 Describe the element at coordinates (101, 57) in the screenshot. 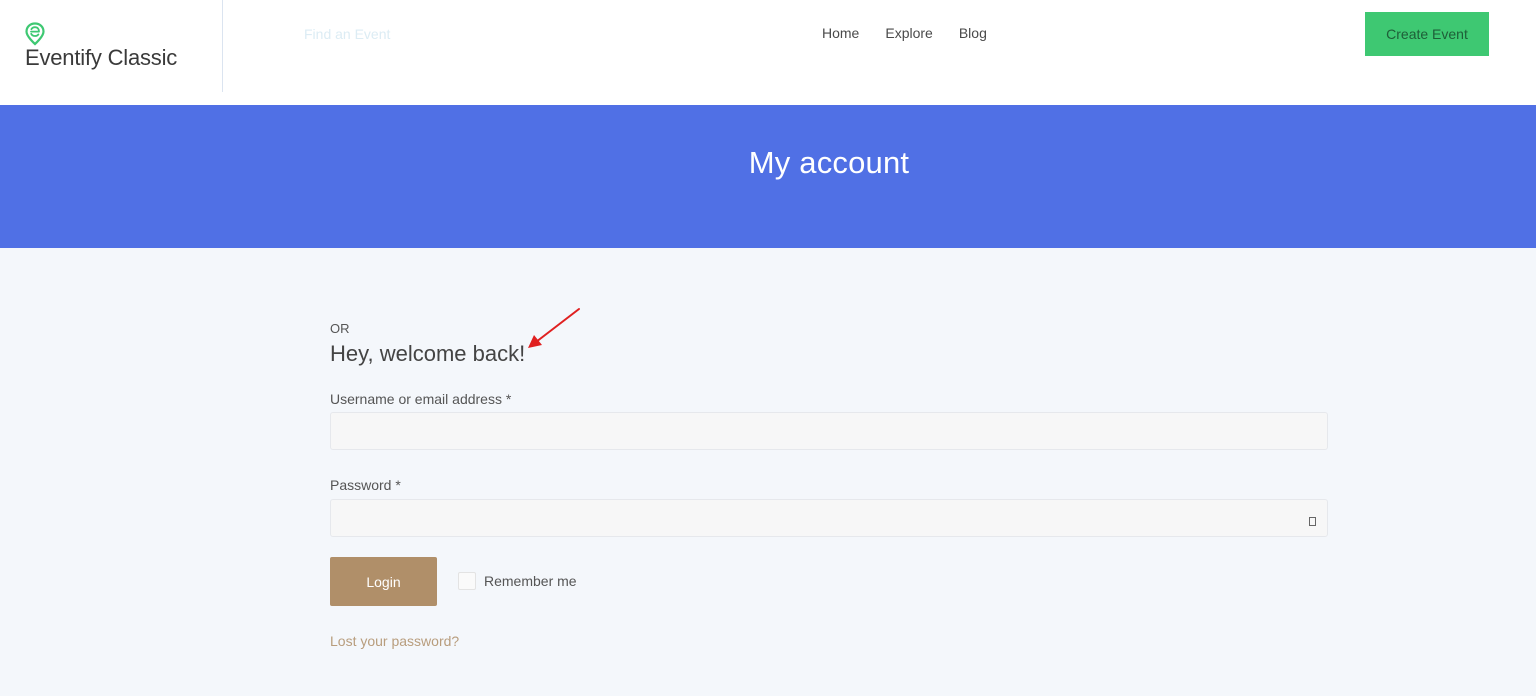

I see `brand-name: Eventify Classic` at that location.